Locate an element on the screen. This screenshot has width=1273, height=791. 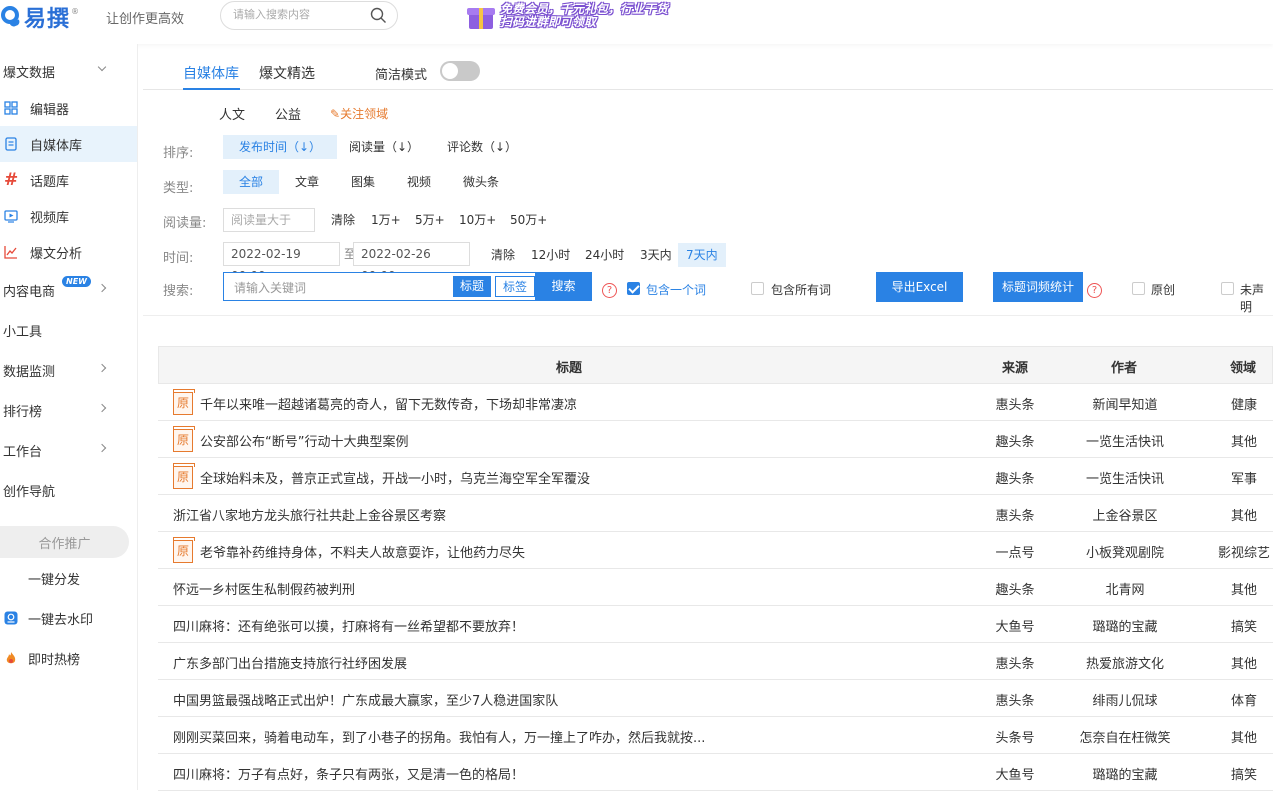
sidebar-item-navigation: 创作导航 is located at coordinates (68, 490).